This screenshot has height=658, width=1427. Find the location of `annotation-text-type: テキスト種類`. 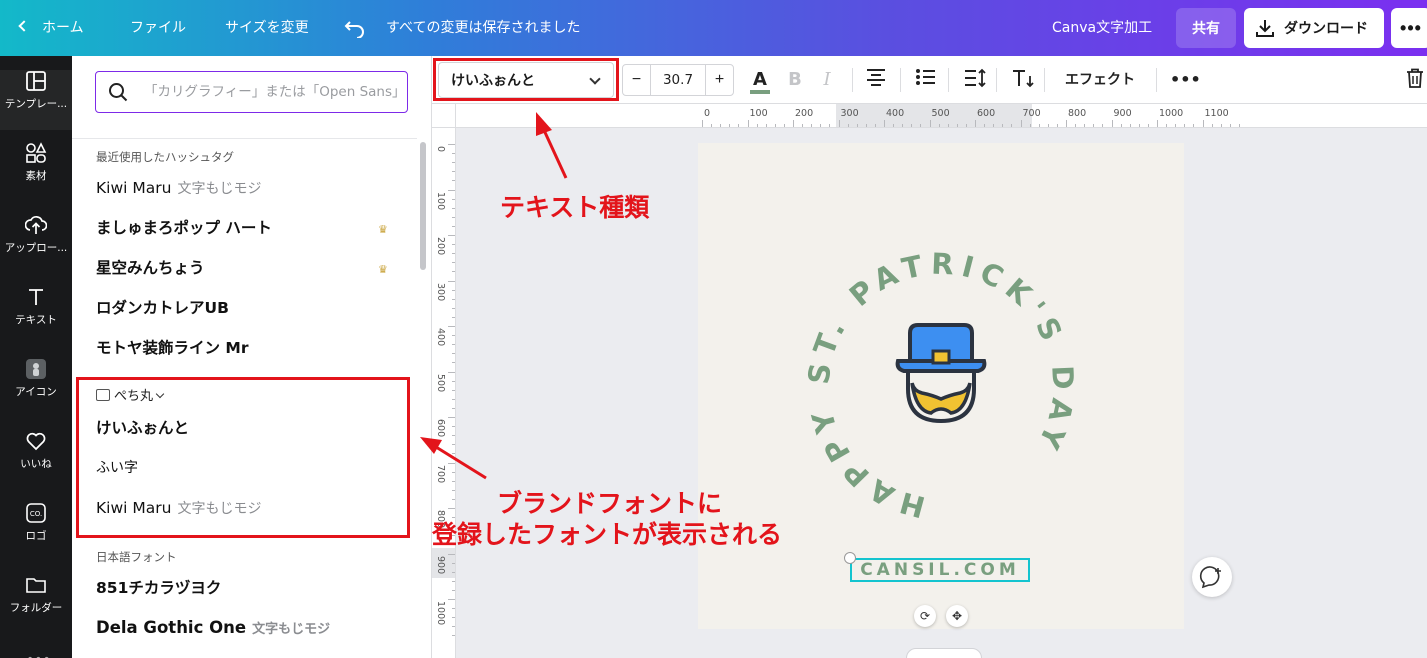

annotation-text-type: テキスト種類 is located at coordinates (575, 207).